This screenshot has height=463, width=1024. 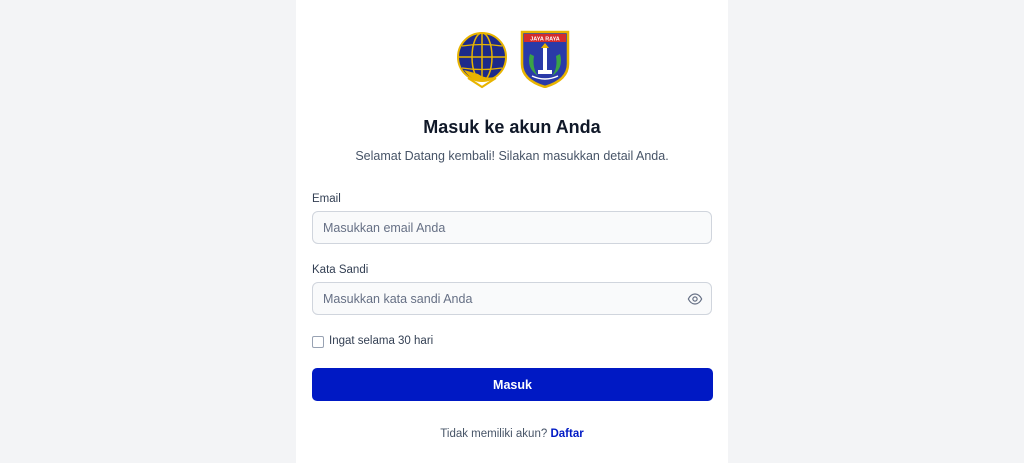 What do you see at coordinates (512, 384) in the screenshot?
I see `login-button: Masuk` at bounding box center [512, 384].